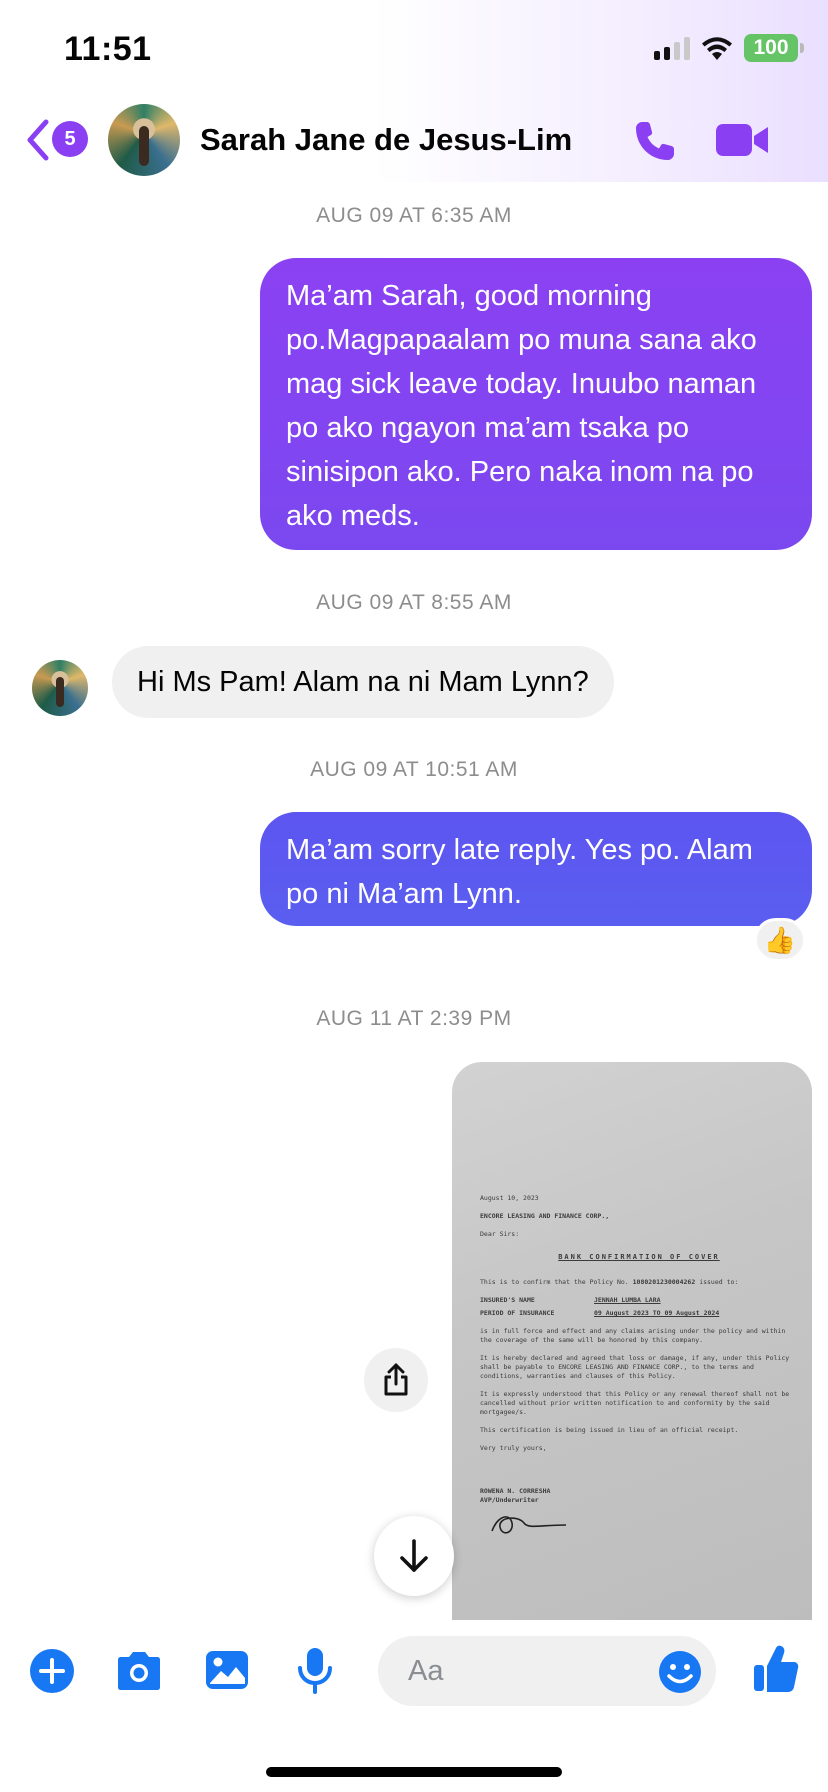  What do you see at coordinates (719, 1282) in the screenshot?
I see `doc-intro-end: issued to:` at bounding box center [719, 1282].